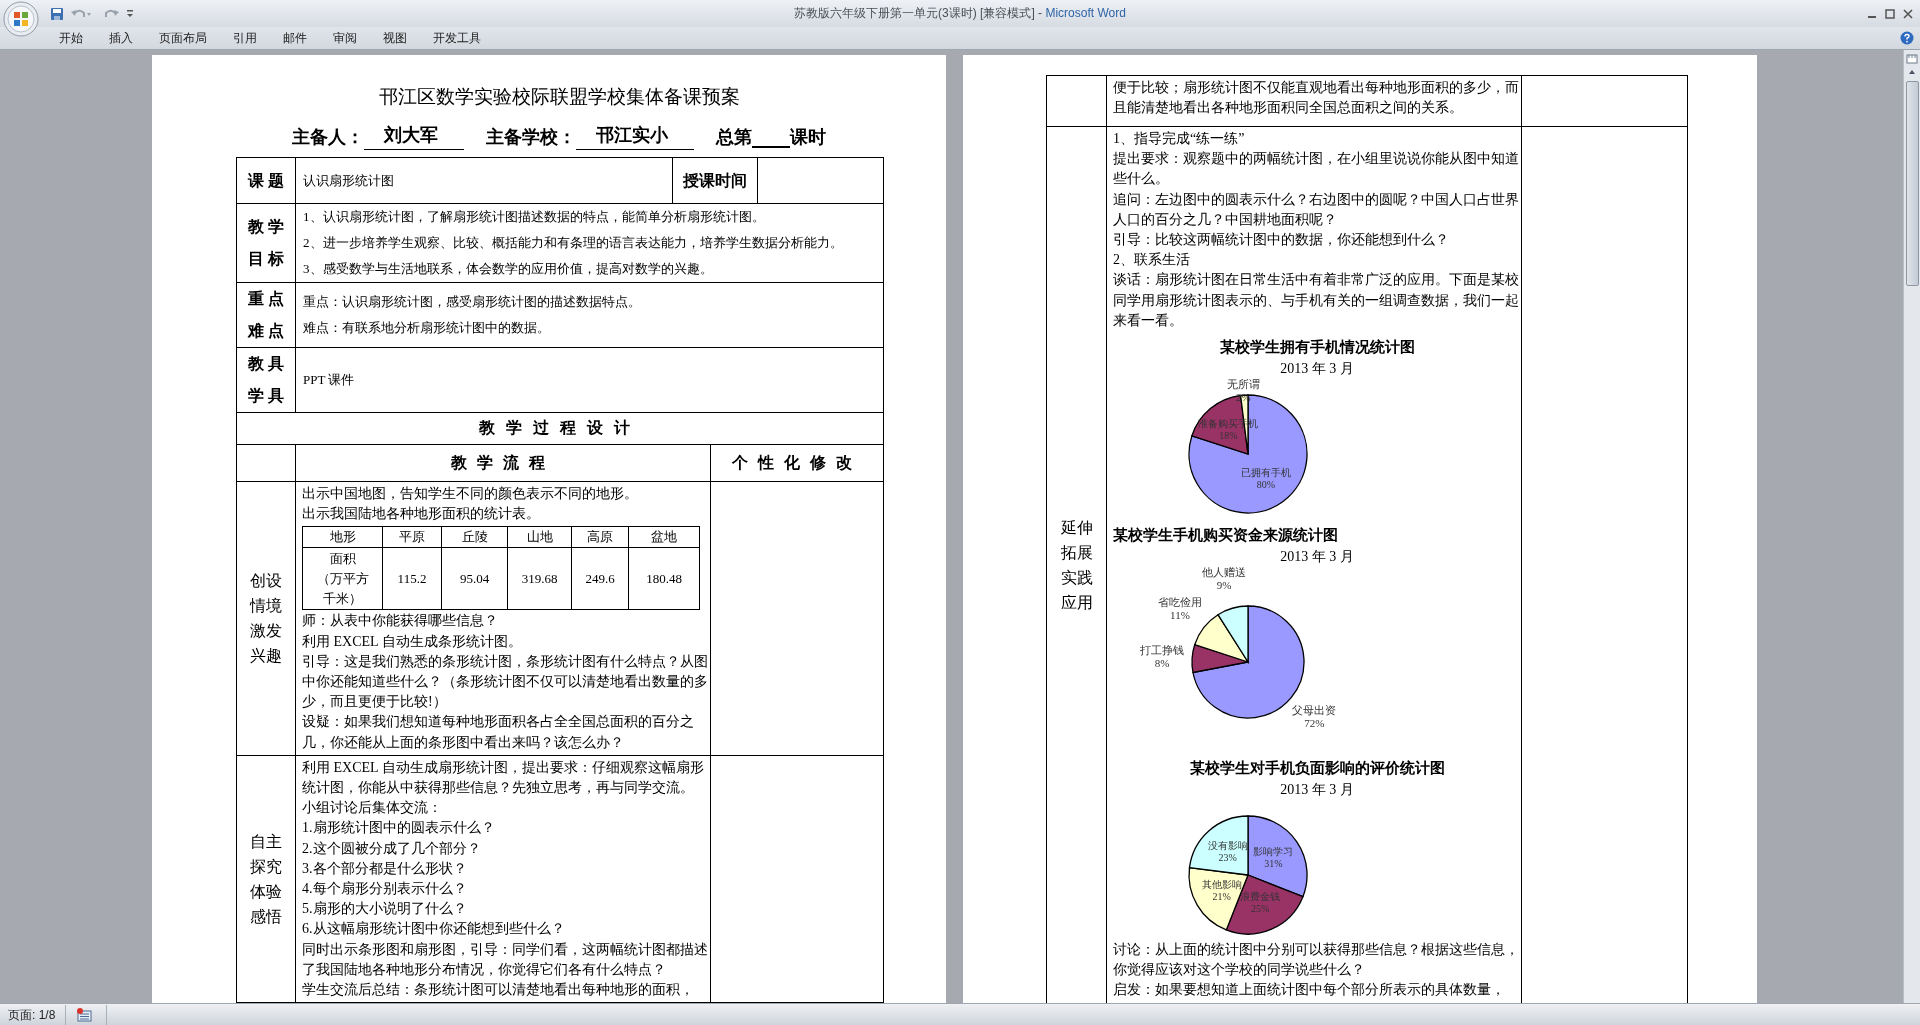 This screenshot has width=1920, height=1025. I want to click on table-cell: 平原, so click(412, 537).